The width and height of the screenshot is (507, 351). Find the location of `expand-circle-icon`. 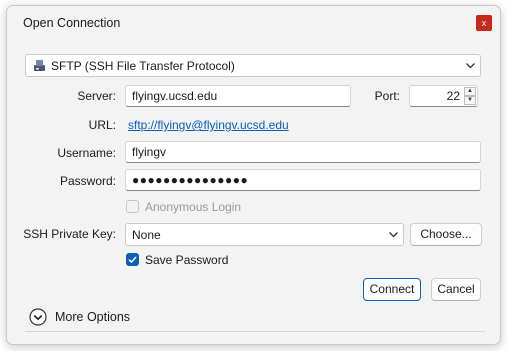

expand-circle-icon is located at coordinates (38, 317).